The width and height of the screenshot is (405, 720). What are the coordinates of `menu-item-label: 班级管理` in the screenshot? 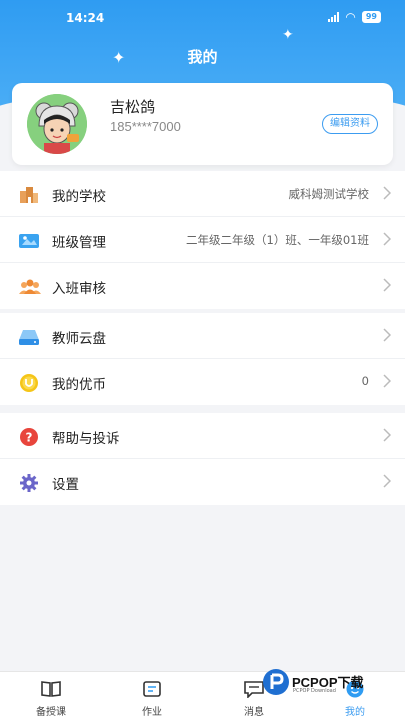 It's located at (79, 243).